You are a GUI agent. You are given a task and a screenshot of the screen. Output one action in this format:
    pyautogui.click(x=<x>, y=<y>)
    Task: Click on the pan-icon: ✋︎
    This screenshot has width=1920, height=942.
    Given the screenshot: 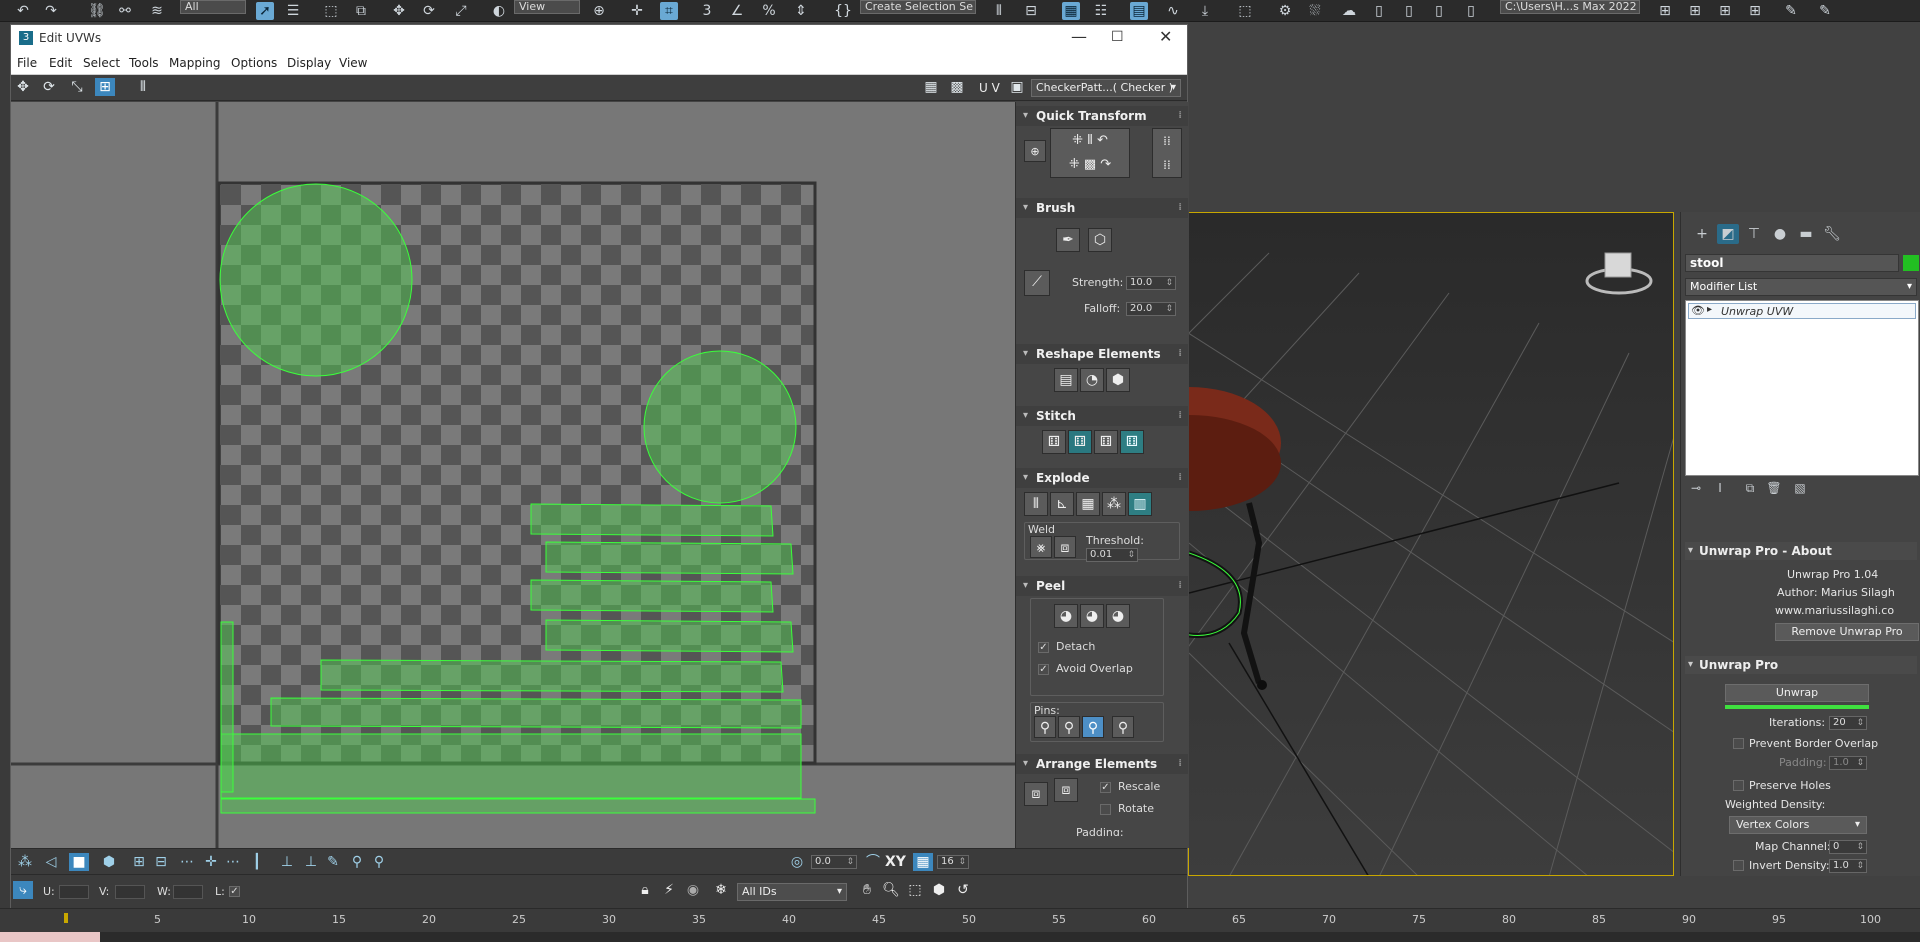 What is the action you would take?
    pyautogui.click(x=867, y=890)
    